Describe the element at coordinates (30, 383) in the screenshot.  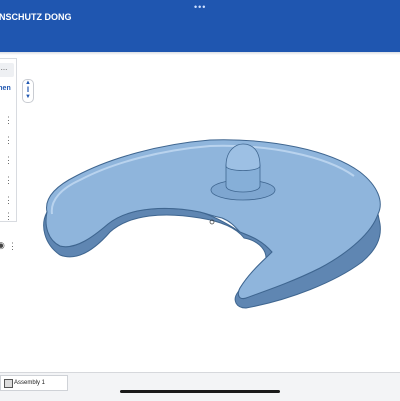
I see `tab-label: Assembly 1` at that location.